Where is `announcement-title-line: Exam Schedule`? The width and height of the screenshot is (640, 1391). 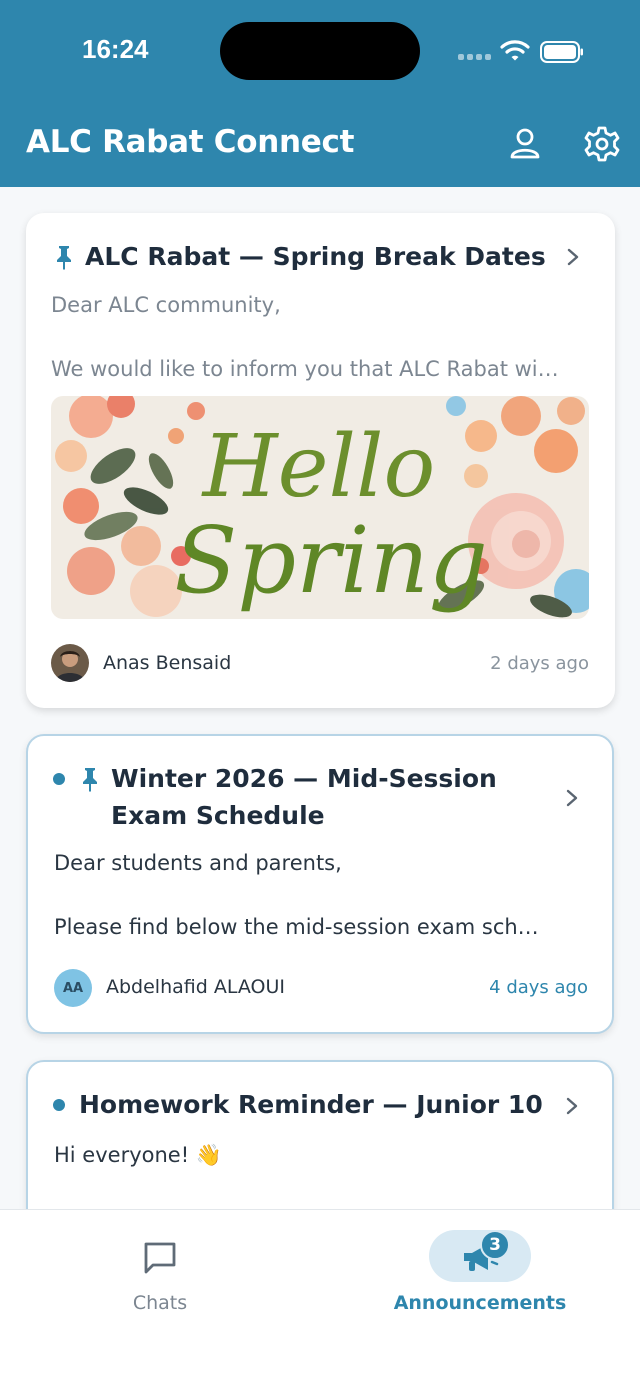
announcement-title-line: Exam Schedule is located at coordinates (218, 815).